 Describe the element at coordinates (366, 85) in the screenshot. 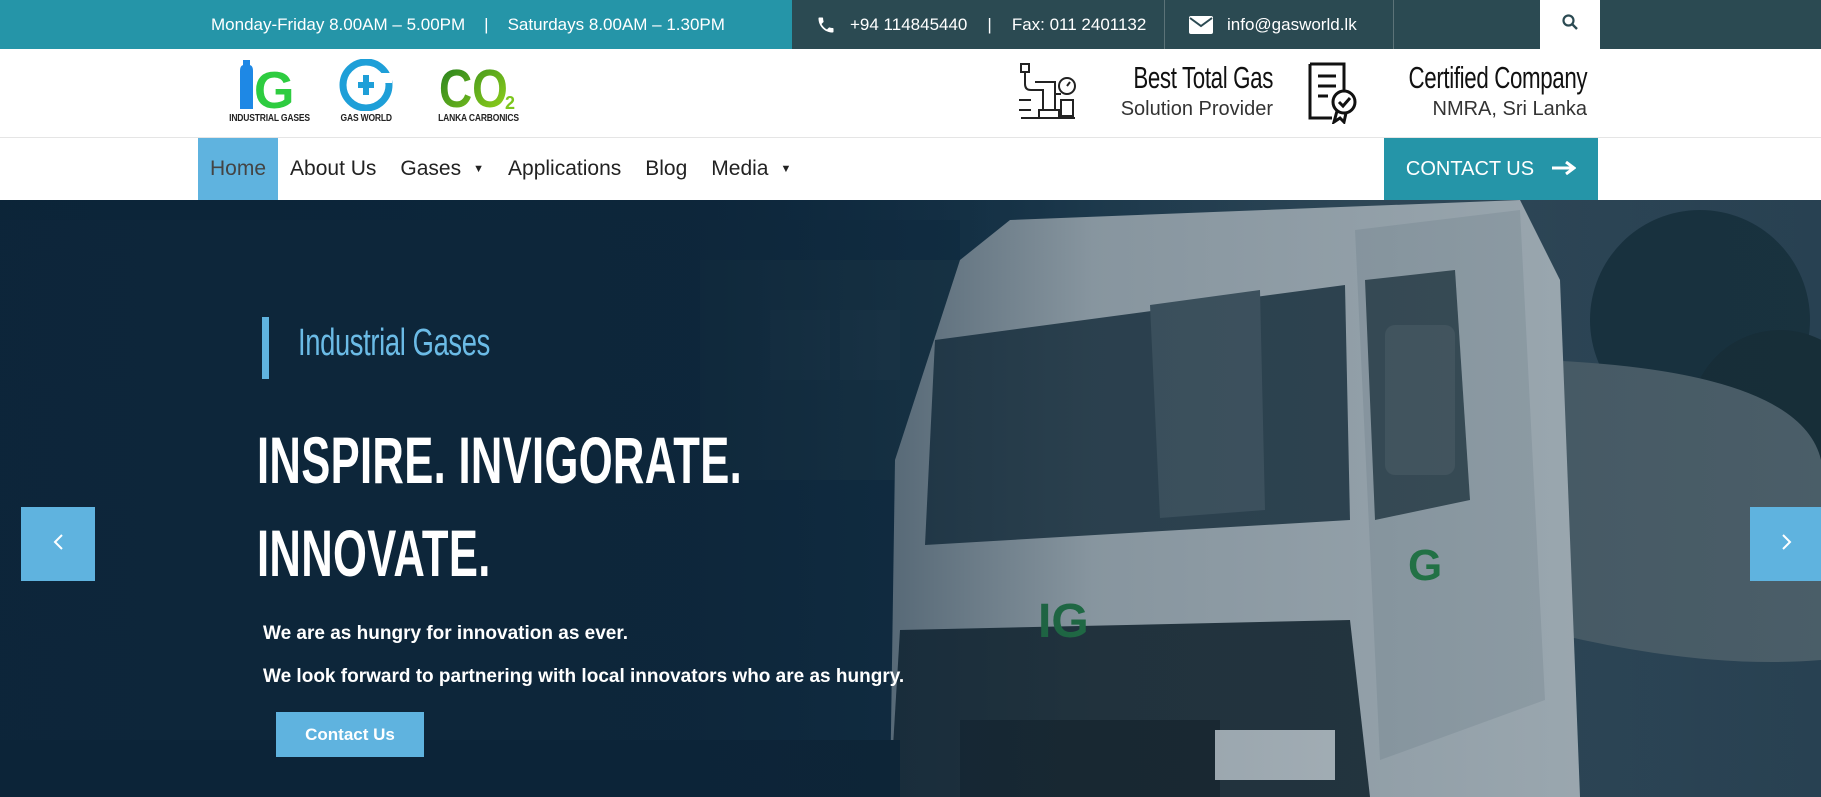

I see `gas-world-mark` at that location.